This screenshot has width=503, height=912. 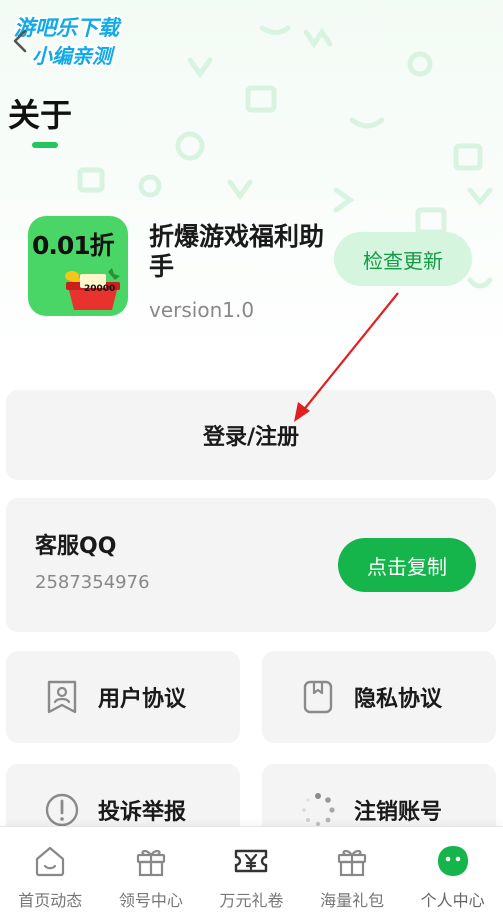 I want to click on user-agreement-label: 用户协议, so click(x=142, y=699).